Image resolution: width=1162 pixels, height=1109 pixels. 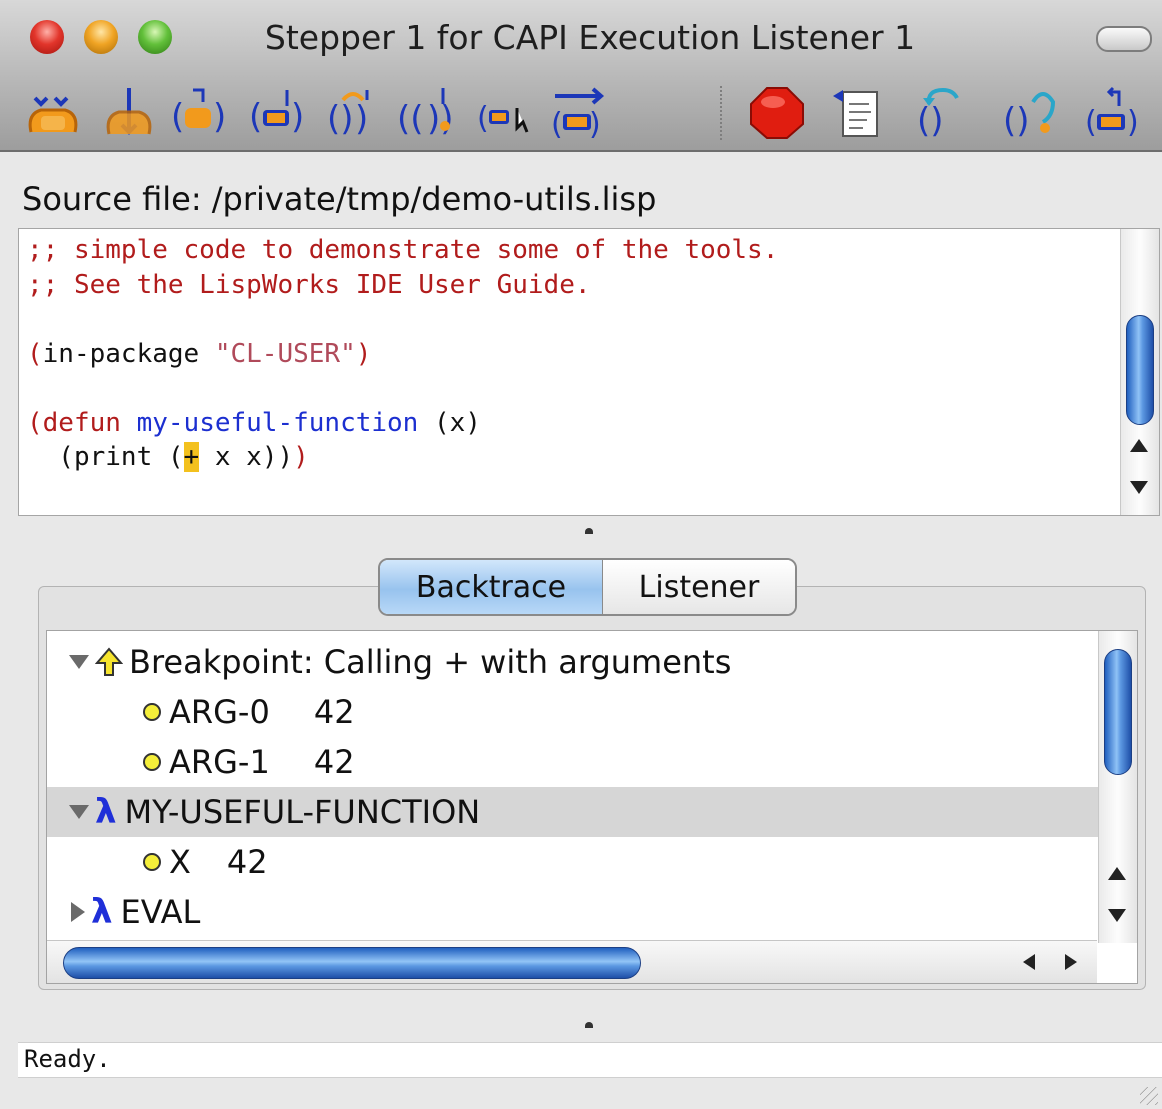 What do you see at coordinates (1117, 787) in the screenshot?
I see `tree-vertical-scrollbar` at bounding box center [1117, 787].